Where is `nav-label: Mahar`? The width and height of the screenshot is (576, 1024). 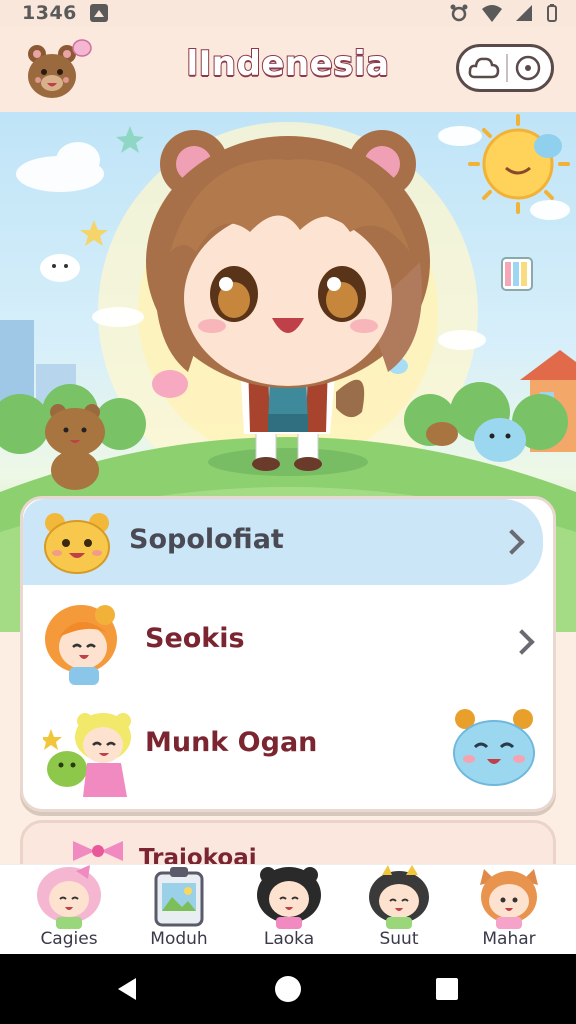
nav-label: Mahar is located at coordinates (509, 939).